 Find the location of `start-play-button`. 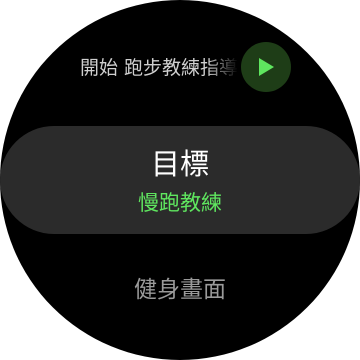

start-play-button is located at coordinates (266, 67).